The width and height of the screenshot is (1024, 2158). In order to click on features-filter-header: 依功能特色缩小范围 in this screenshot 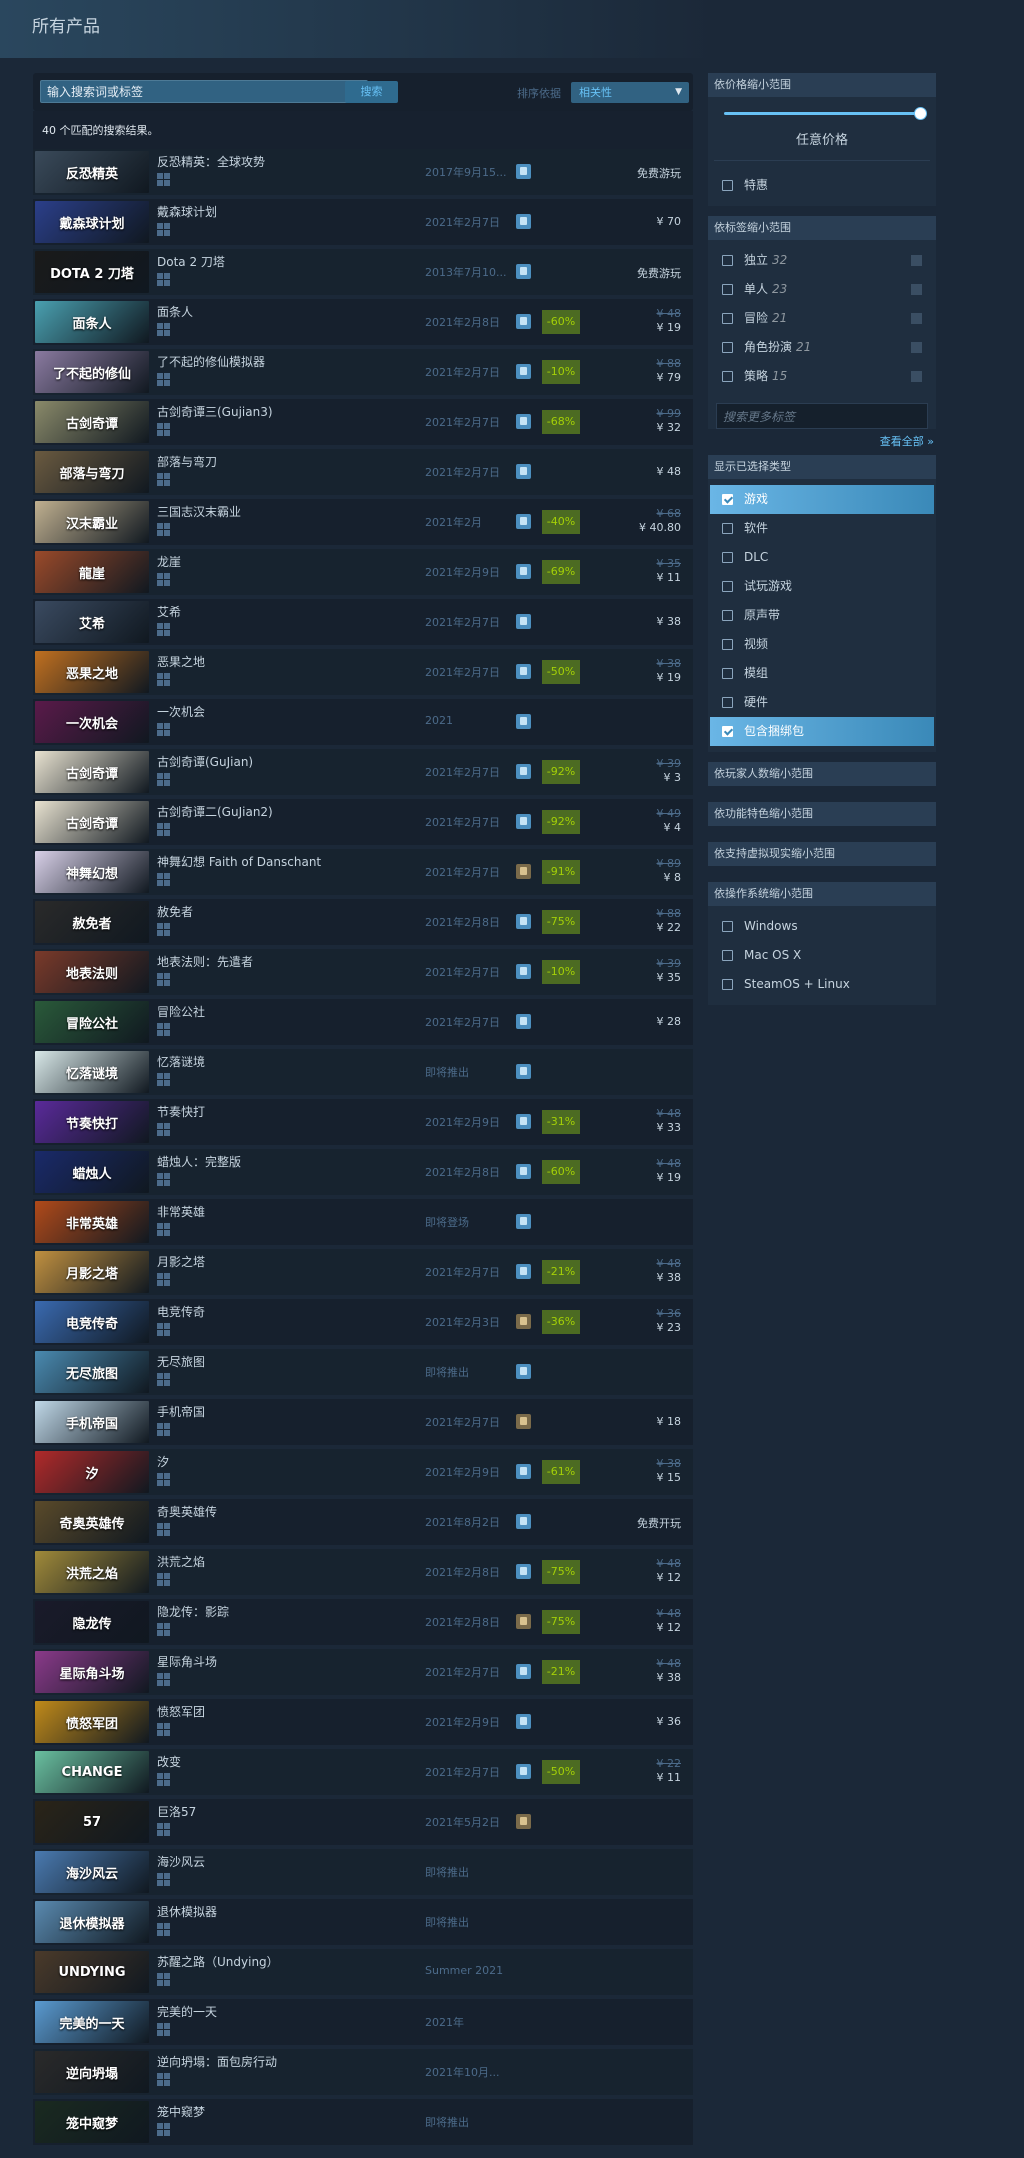, I will do `click(822, 814)`.